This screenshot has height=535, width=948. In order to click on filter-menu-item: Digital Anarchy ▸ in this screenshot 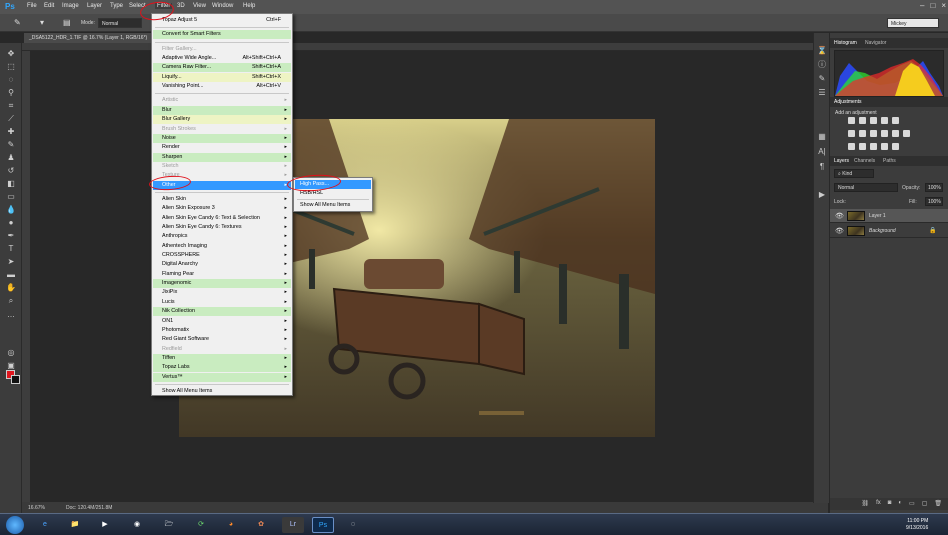, I will do `click(222, 264)`.